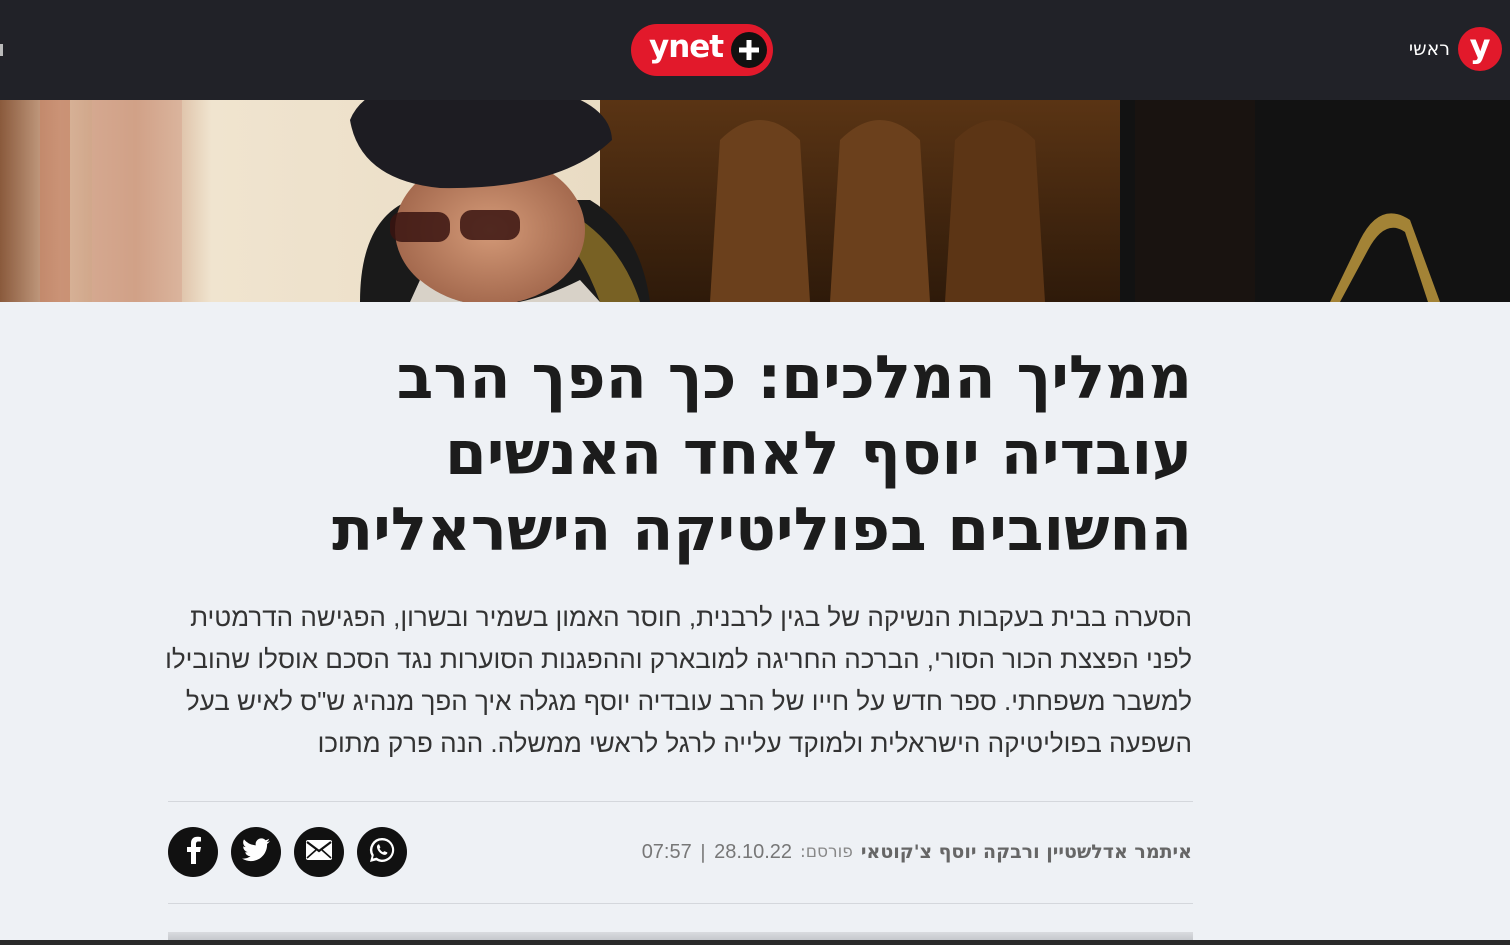 The image size is (1510, 945). What do you see at coordinates (1455, 49) in the screenshot?
I see `home-link: y ראשי` at bounding box center [1455, 49].